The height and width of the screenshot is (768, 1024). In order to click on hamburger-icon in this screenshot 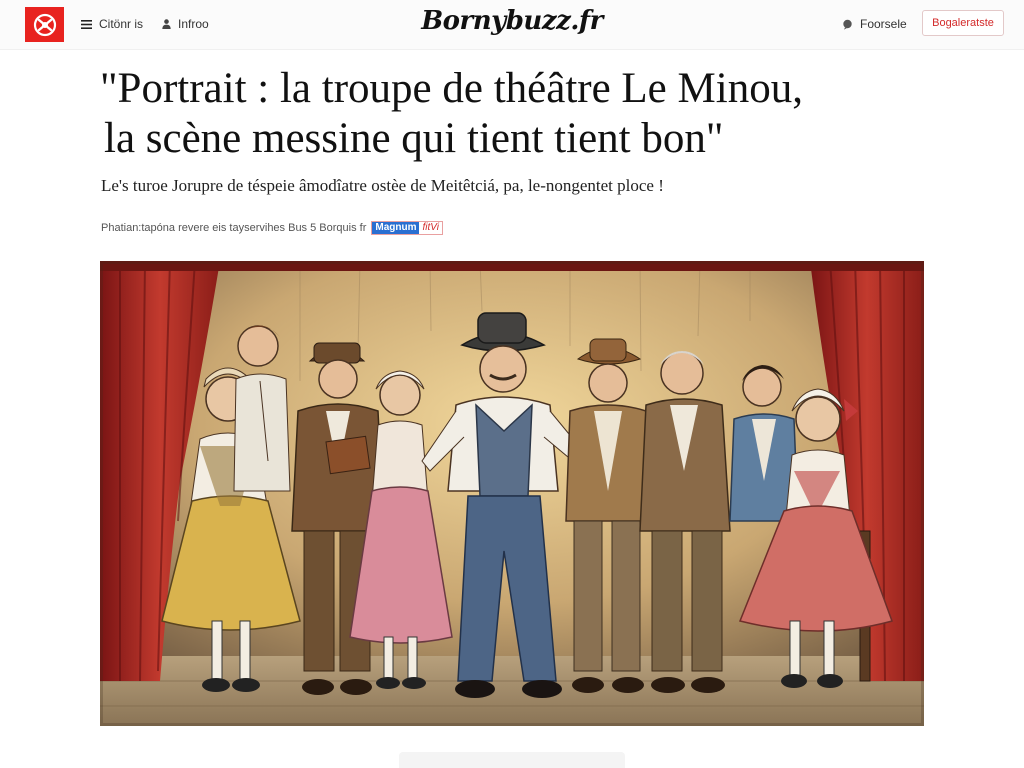, I will do `click(86, 24)`.